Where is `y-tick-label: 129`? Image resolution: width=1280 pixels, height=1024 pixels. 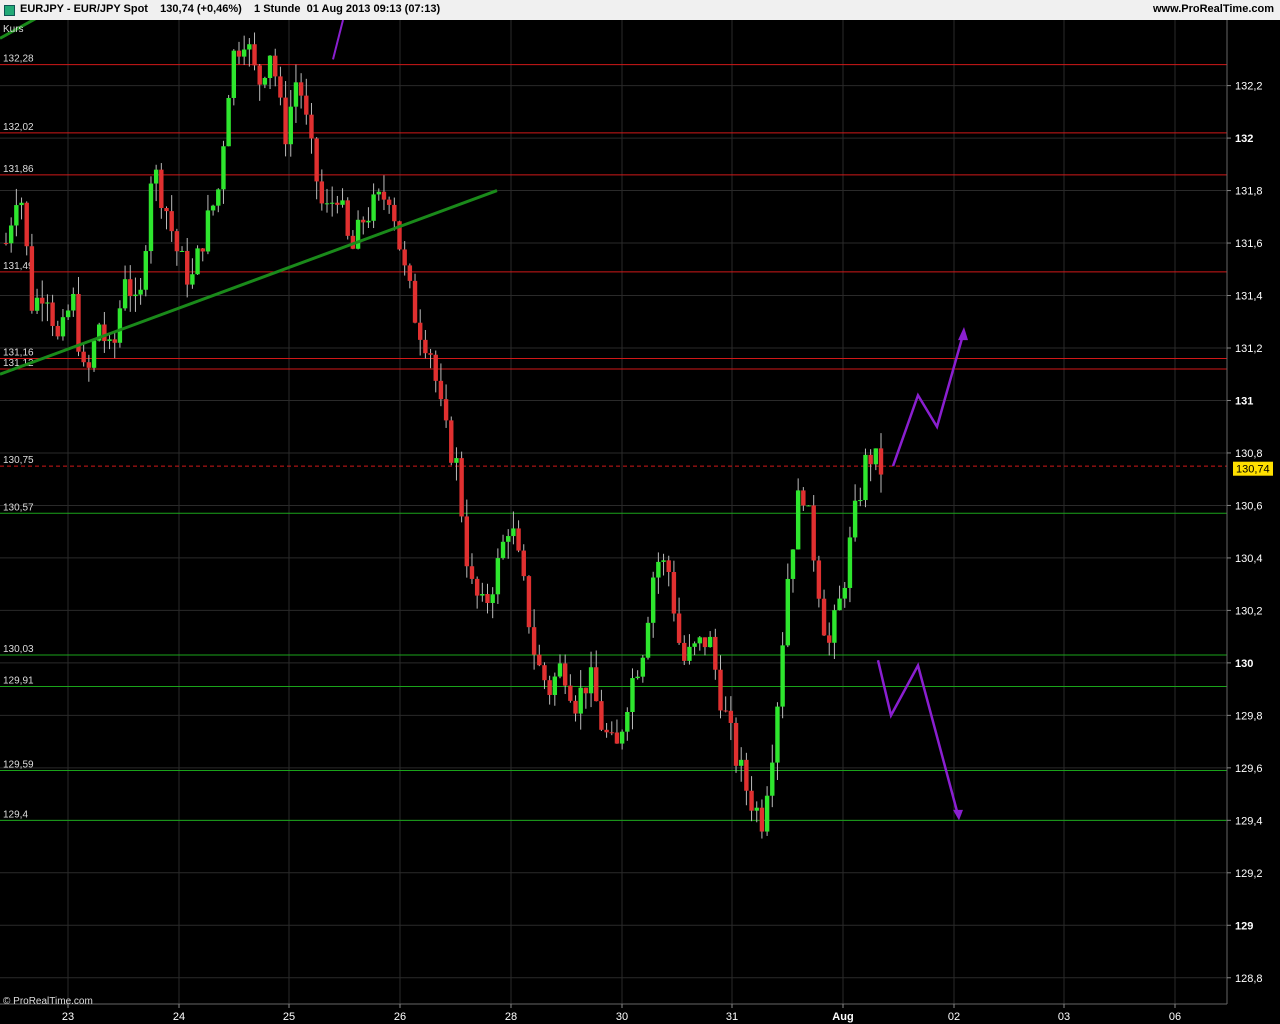 y-tick-label: 129 is located at coordinates (1244, 926).